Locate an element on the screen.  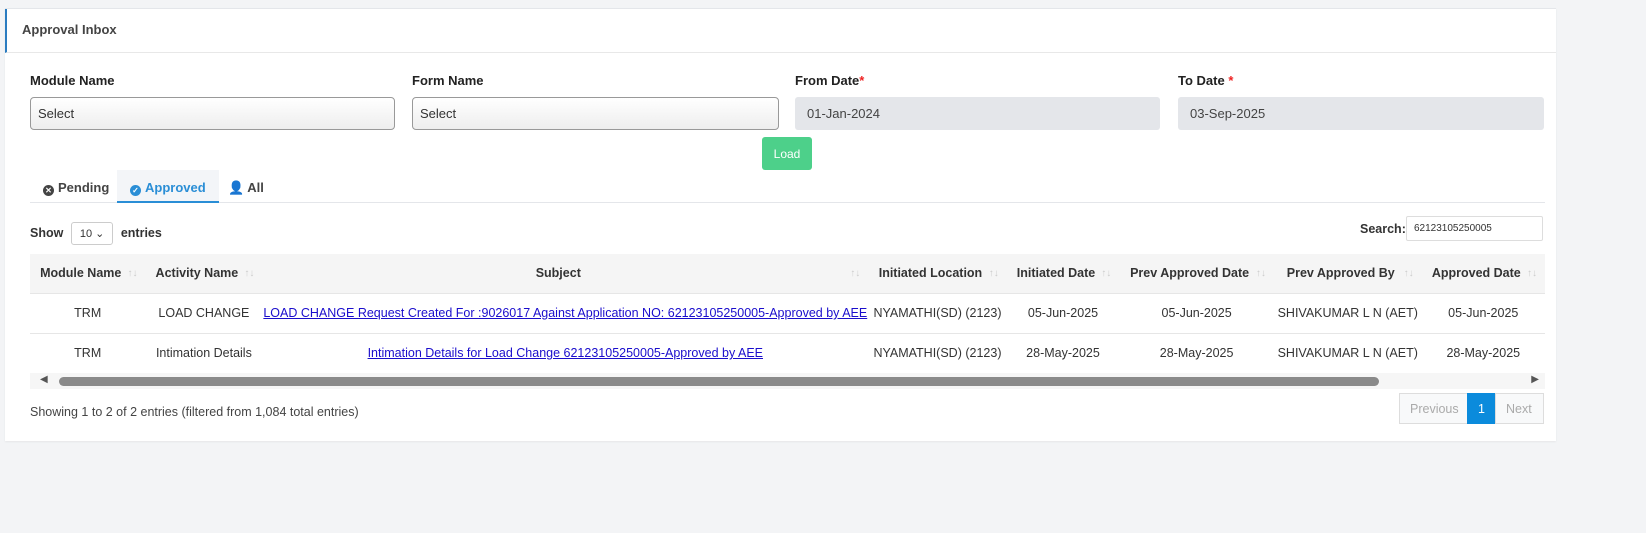
col-initiated-location: Initiated Location ↑↓ is located at coordinates (937, 273).